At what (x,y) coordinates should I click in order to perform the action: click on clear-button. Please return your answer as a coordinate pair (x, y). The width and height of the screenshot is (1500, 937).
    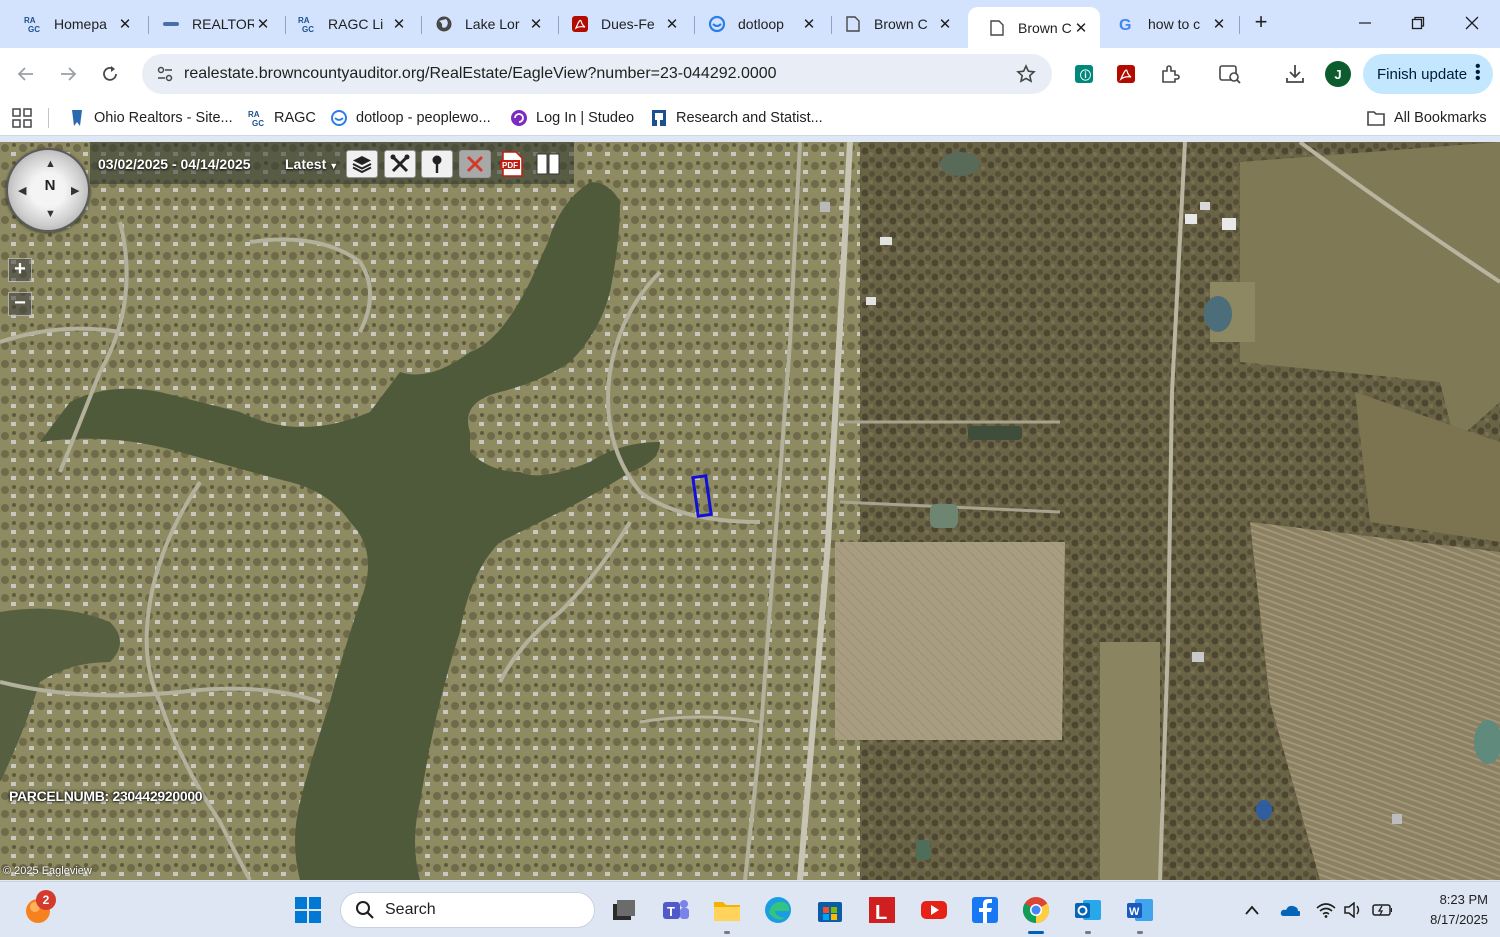
    Looking at the image, I should click on (475, 164).